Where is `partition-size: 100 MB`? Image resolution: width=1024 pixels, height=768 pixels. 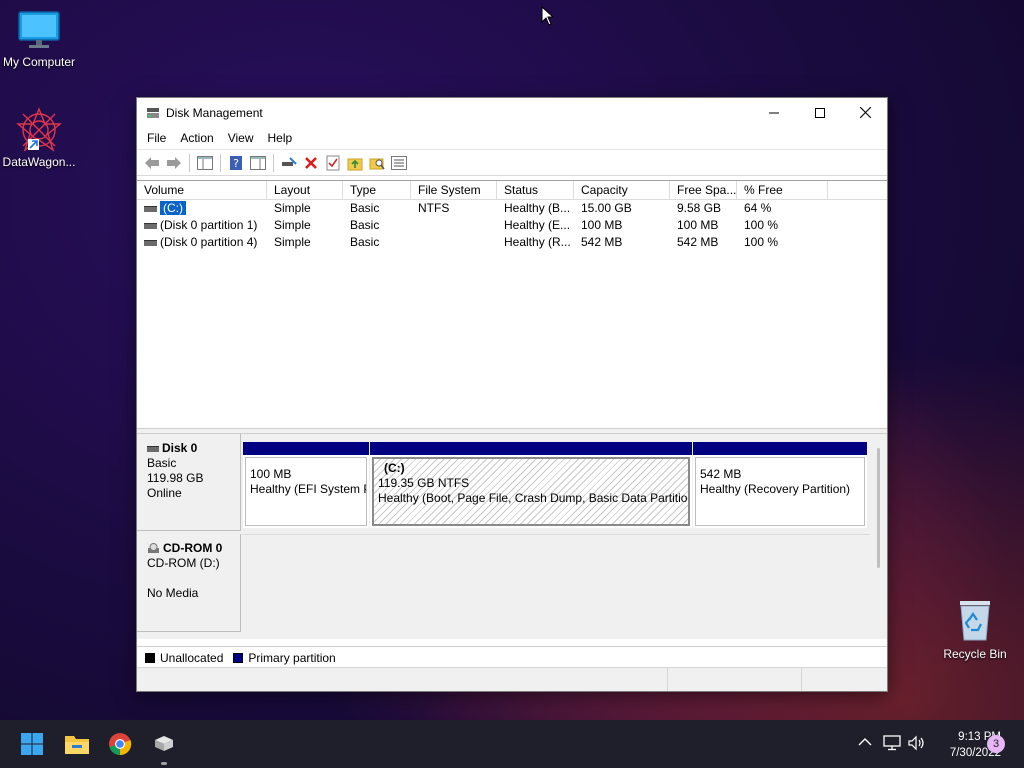
partition-size: 100 MB is located at coordinates (271, 474).